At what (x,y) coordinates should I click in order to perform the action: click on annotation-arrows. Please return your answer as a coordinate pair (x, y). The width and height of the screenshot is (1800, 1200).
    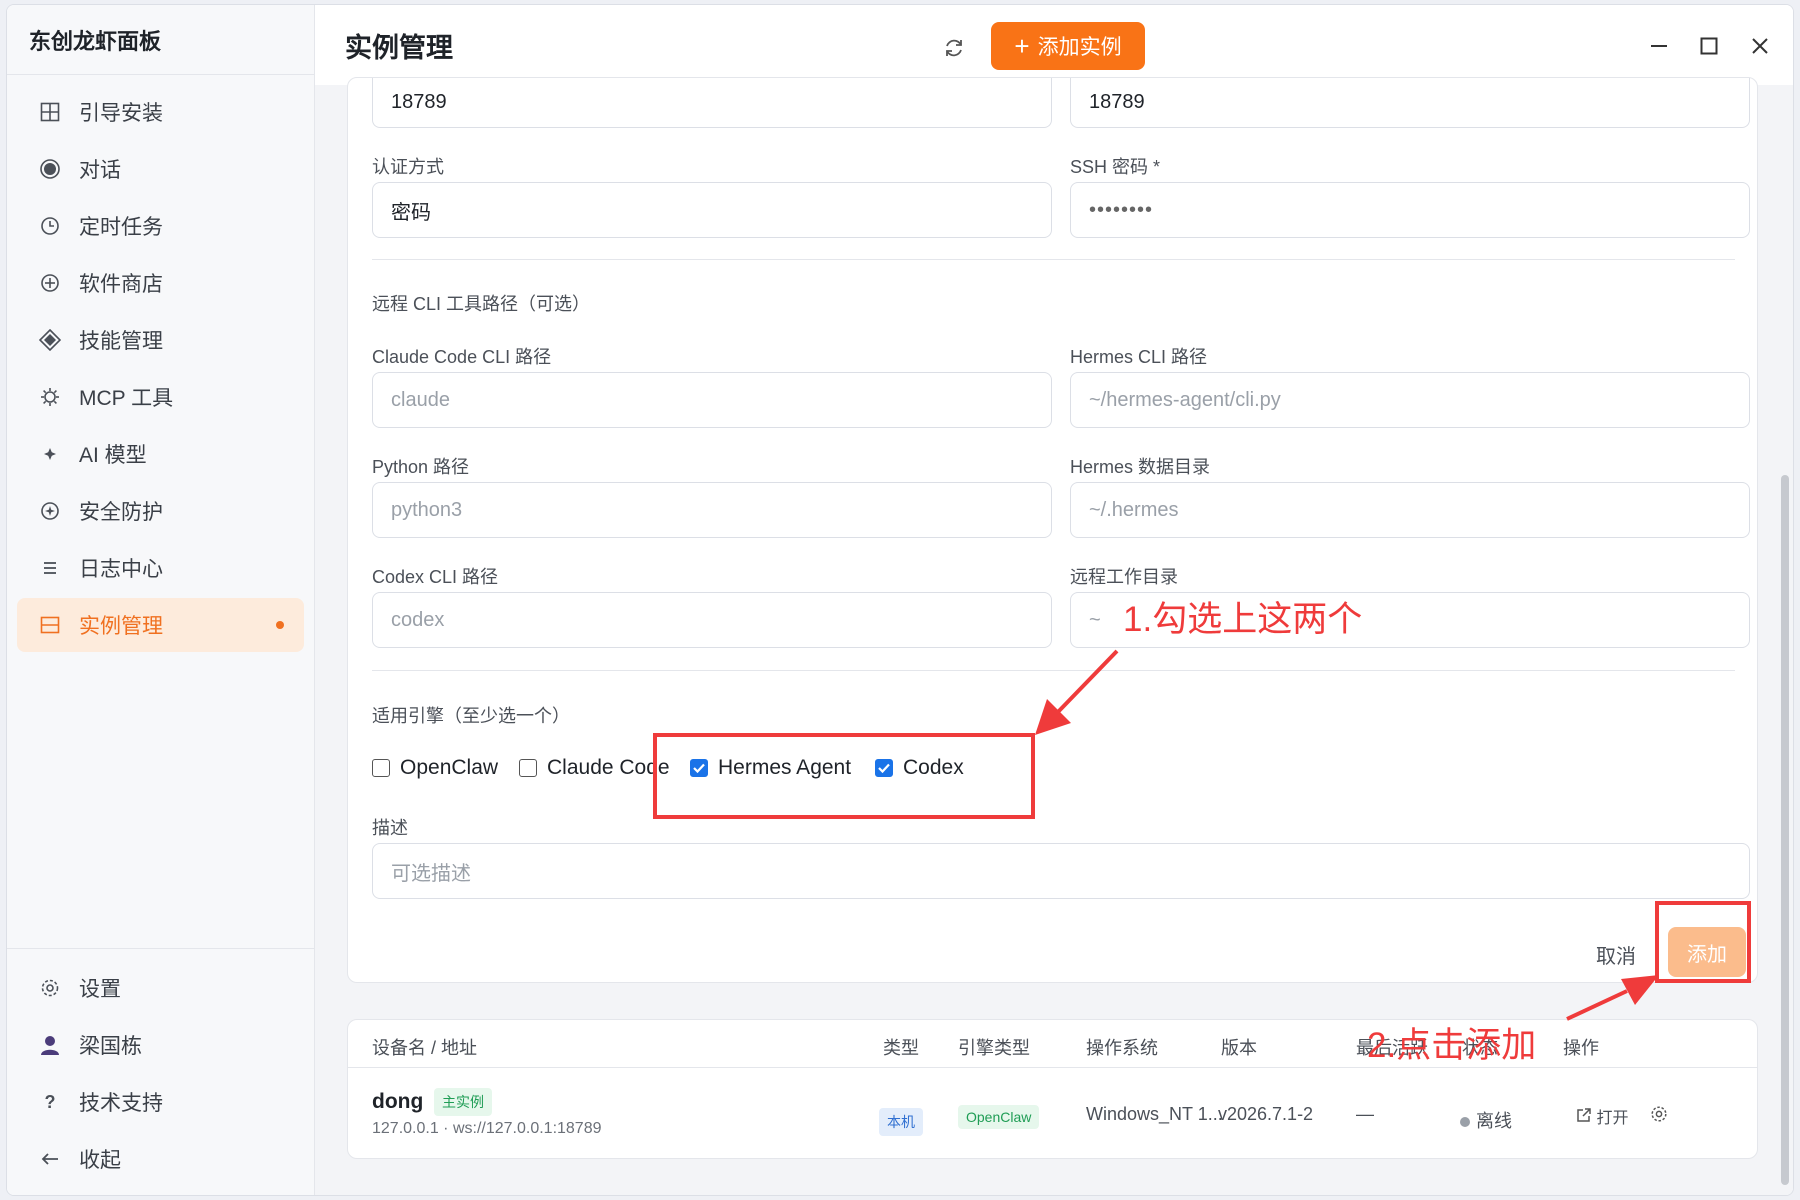
    Looking at the image, I should click on (1347, 835).